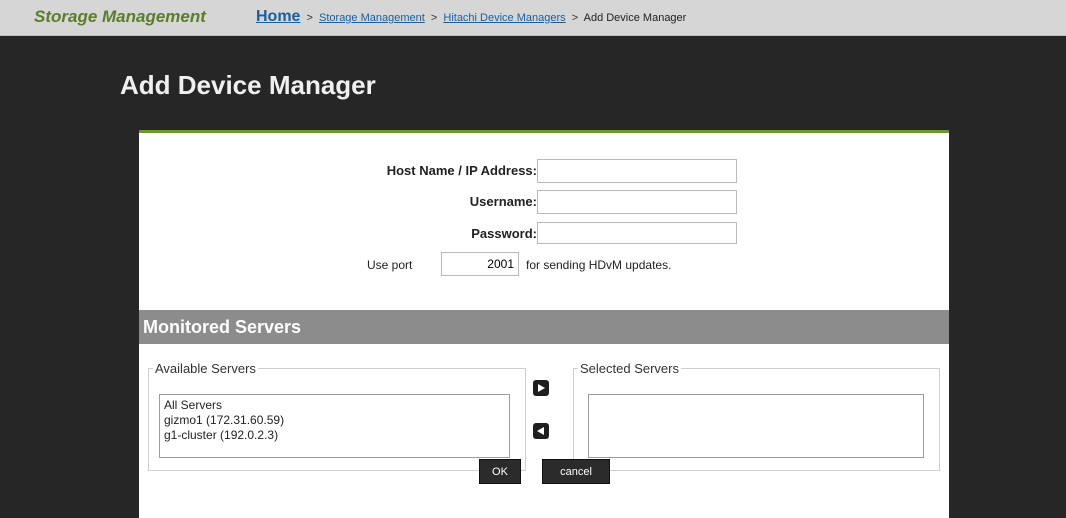 Image resolution: width=1066 pixels, height=518 pixels. I want to click on cancel-button: cancel, so click(576, 471).